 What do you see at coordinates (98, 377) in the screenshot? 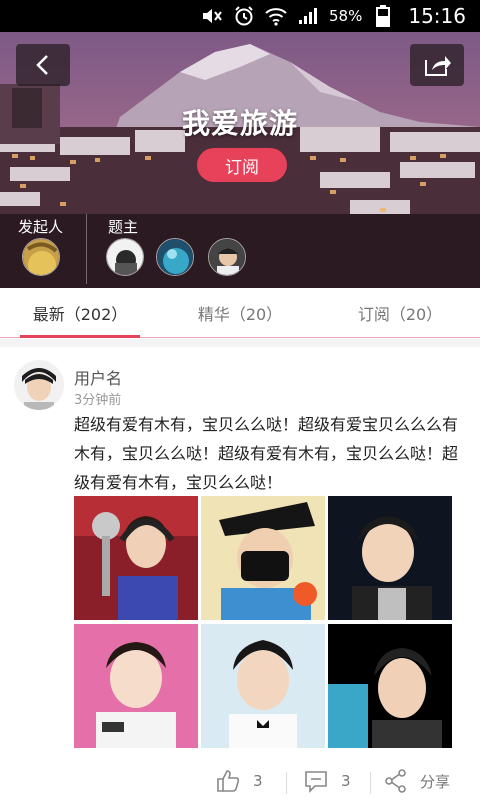
I see `username: 用户名` at bounding box center [98, 377].